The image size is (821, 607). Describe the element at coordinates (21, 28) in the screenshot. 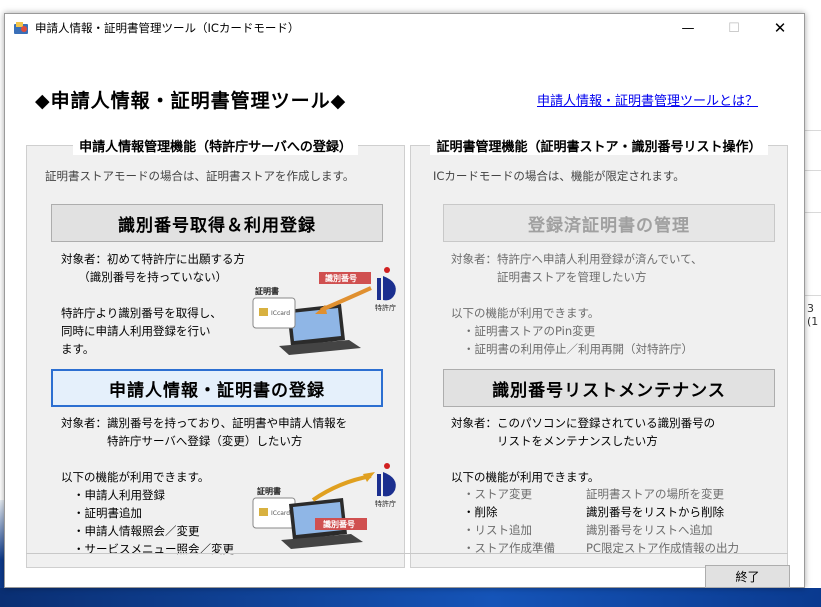

I see `app-icon` at that location.